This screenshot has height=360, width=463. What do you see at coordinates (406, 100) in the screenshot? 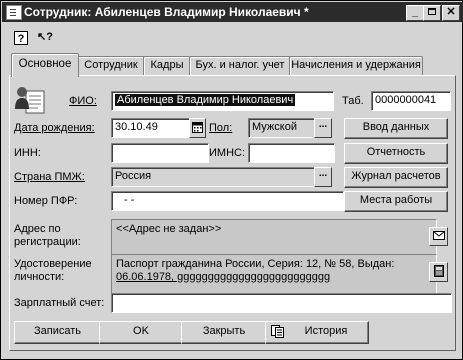
I see `tab-number-value: 0000000041` at bounding box center [406, 100].